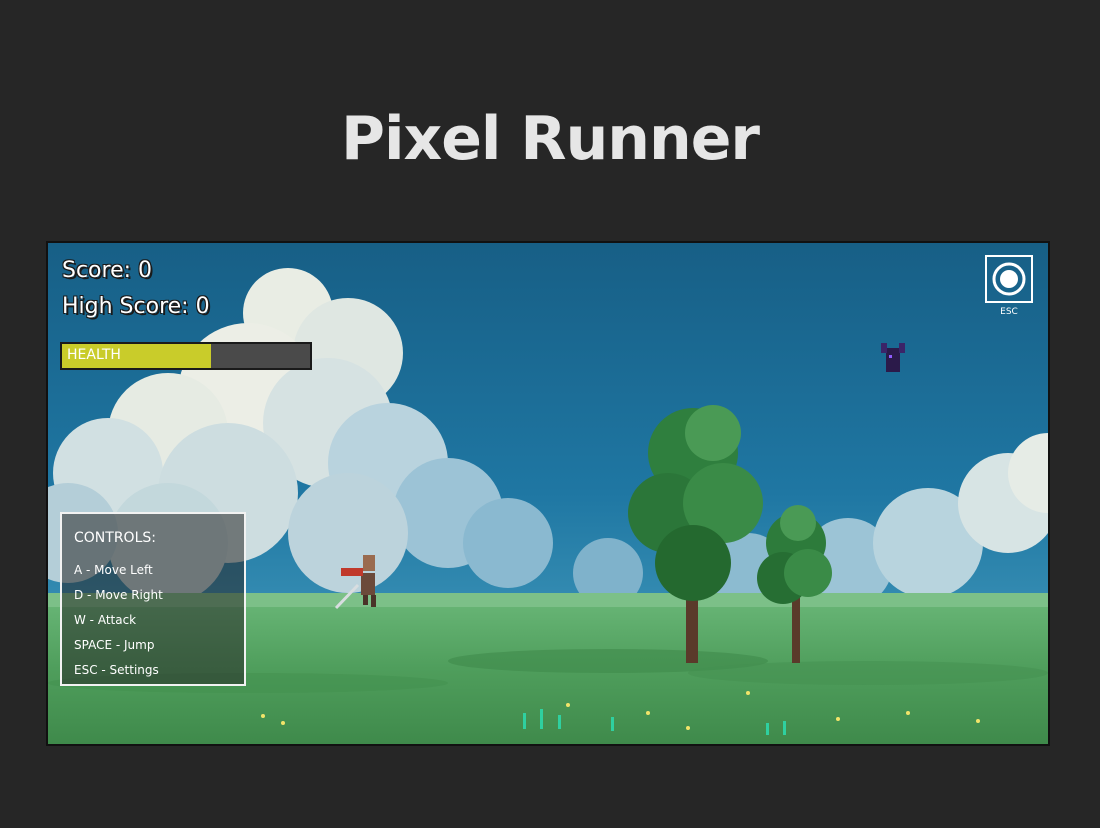 The width and height of the screenshot is (1100, 828). I want to click on settings-shortcut-label: ESC, so click(1009, 312).